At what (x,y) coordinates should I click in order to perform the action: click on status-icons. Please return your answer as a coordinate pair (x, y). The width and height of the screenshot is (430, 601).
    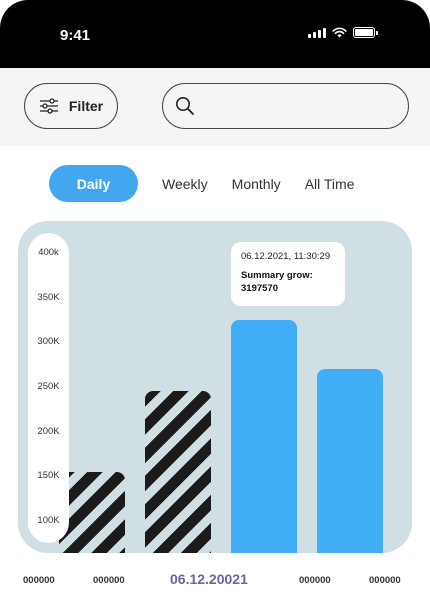
    Looking at the image, I should click on (343, 32).